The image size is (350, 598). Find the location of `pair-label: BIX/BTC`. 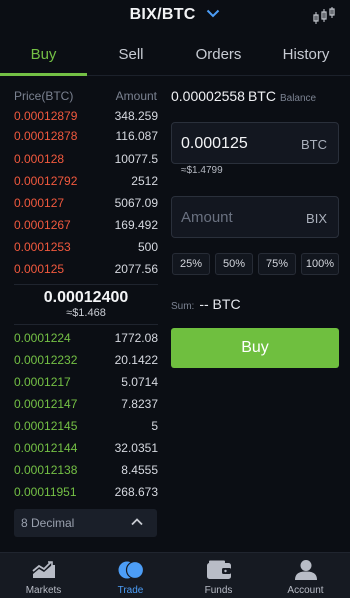

pair-label: BIX/BTC is located at coordinates (162, 14).